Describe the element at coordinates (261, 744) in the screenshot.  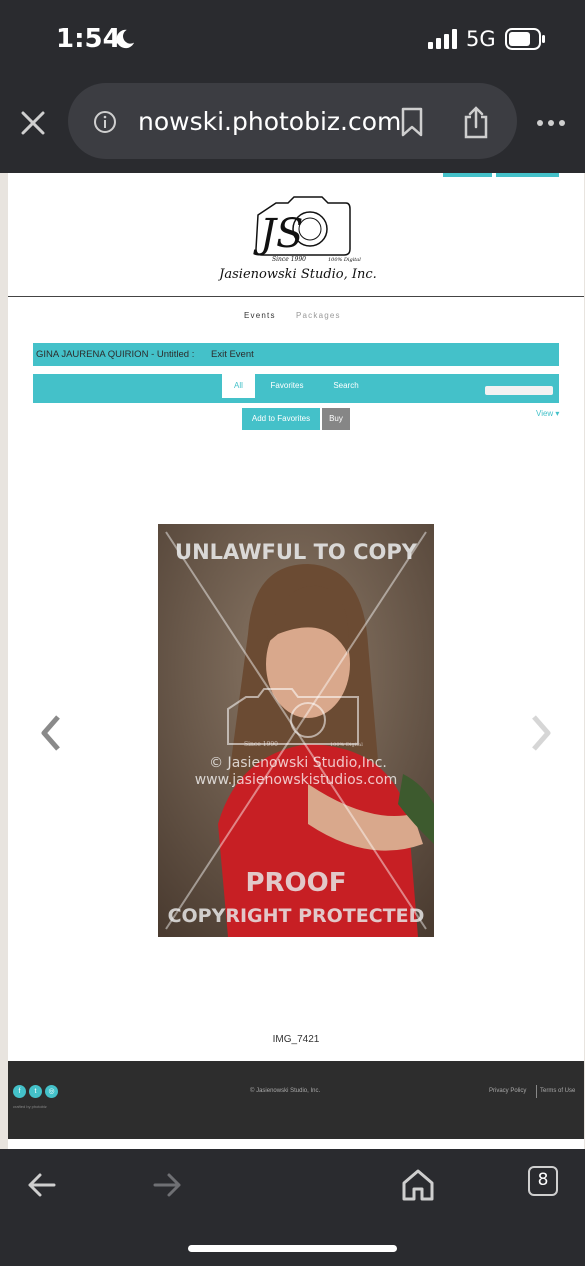
I see `watermark-since: Since 1990` at that location.